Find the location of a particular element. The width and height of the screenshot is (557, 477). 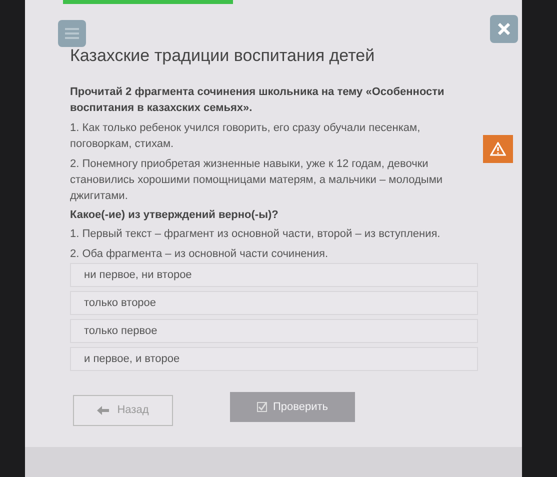

report-button is located at coordinates (498, 149).